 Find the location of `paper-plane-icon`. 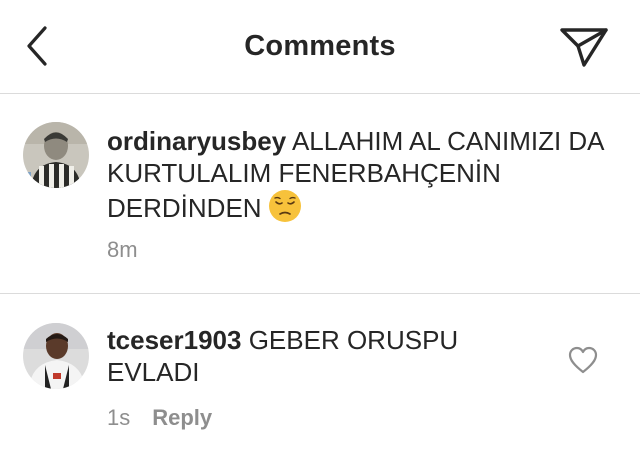

paper-plane-icon is located at coordinates (584, 47).